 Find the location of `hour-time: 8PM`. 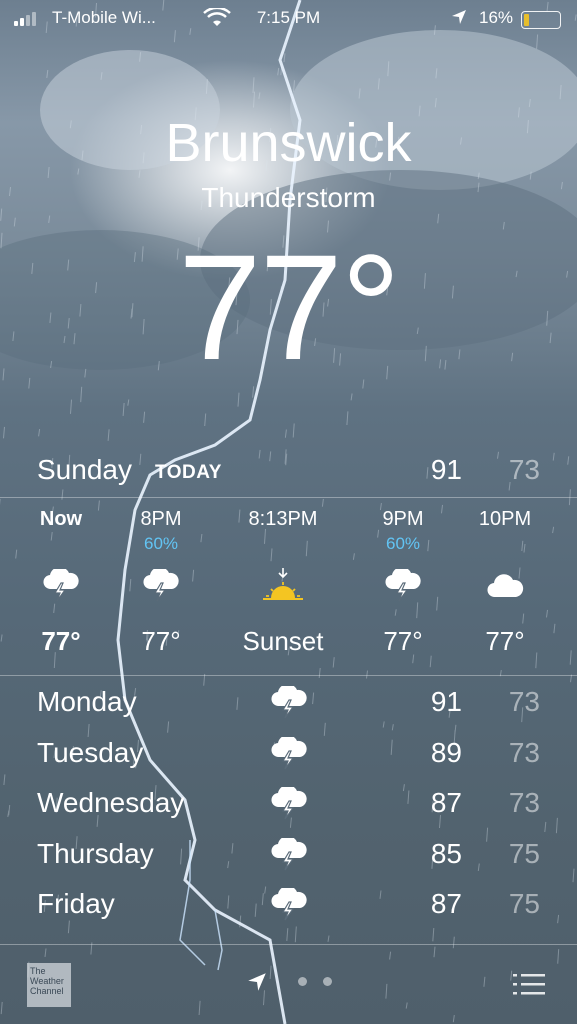

hour-time: 8PM is located at coordinates (161, 519).